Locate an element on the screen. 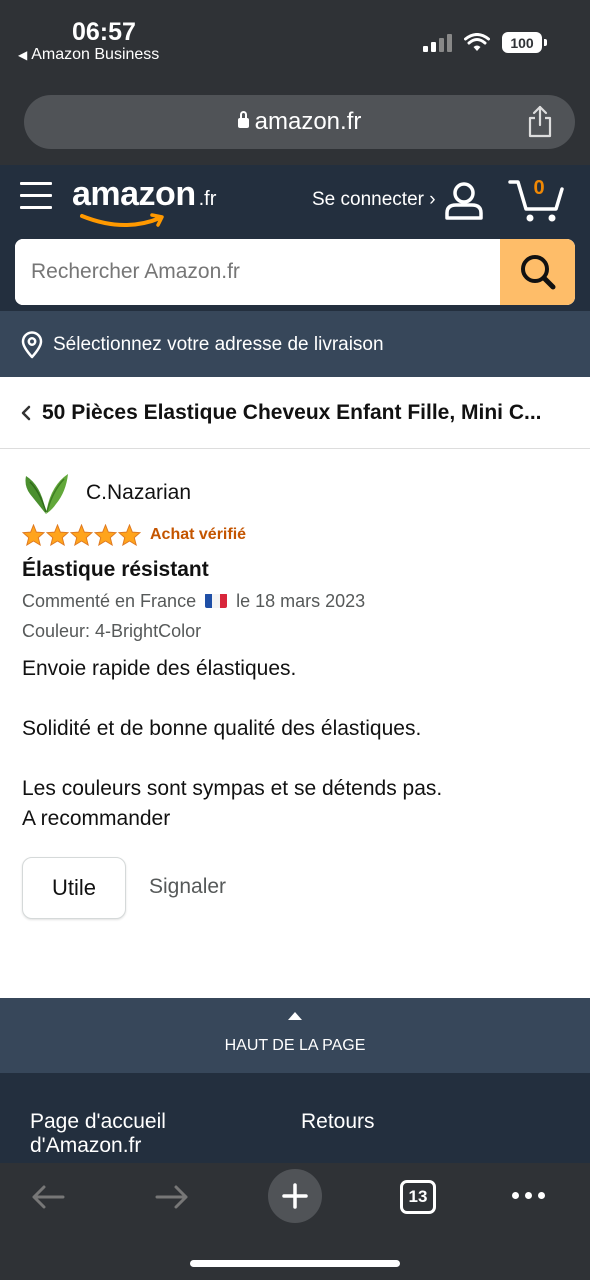 The width and height of the screenshot is (590, 1280). browser-chrome: 06:57 ◀ Amazon Business 100 amazon.fr is located at coordinates (295, 82).